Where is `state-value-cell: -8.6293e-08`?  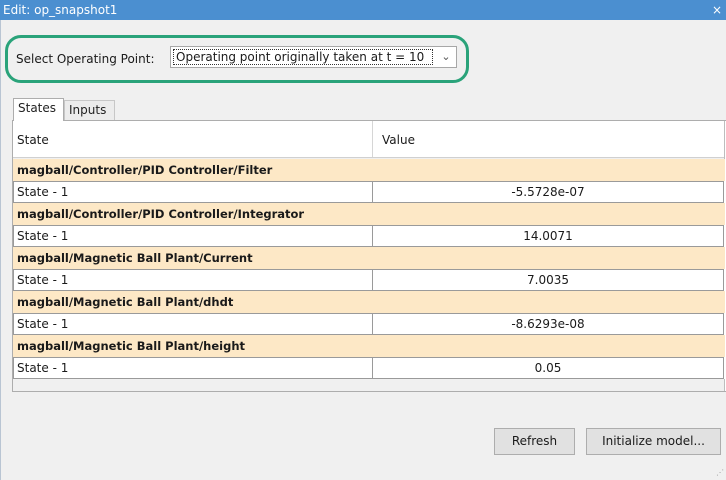
state-value-cell: -8.6293e-08 is located at coordinates (548, 324).